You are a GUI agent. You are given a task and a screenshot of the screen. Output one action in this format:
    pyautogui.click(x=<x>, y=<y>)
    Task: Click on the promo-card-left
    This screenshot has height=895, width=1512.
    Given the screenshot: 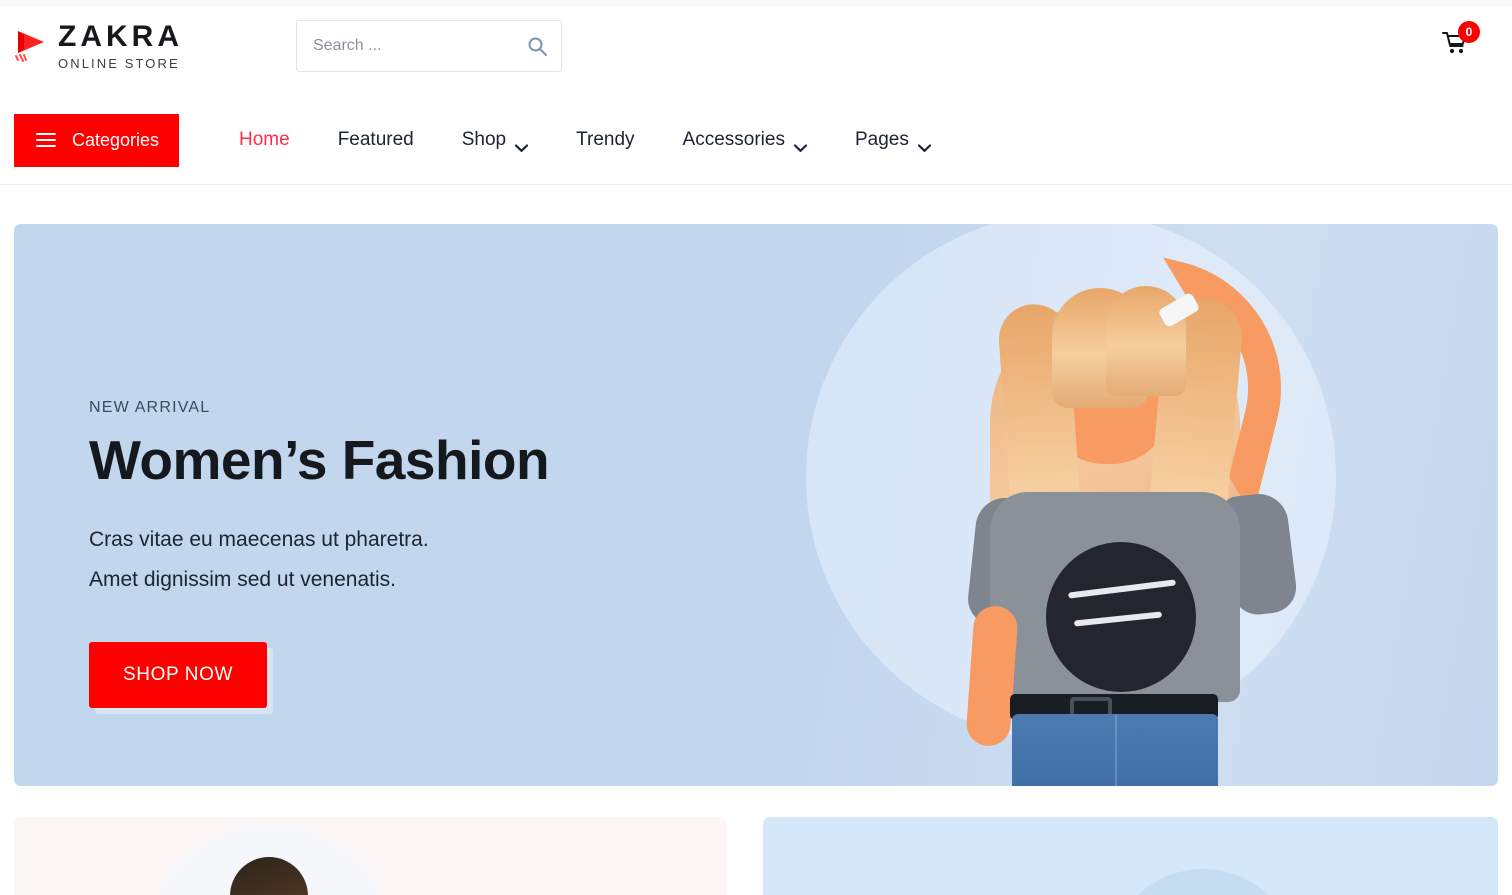 What is the action you would take?
    pyautogui.click(x=370, y=856)
    